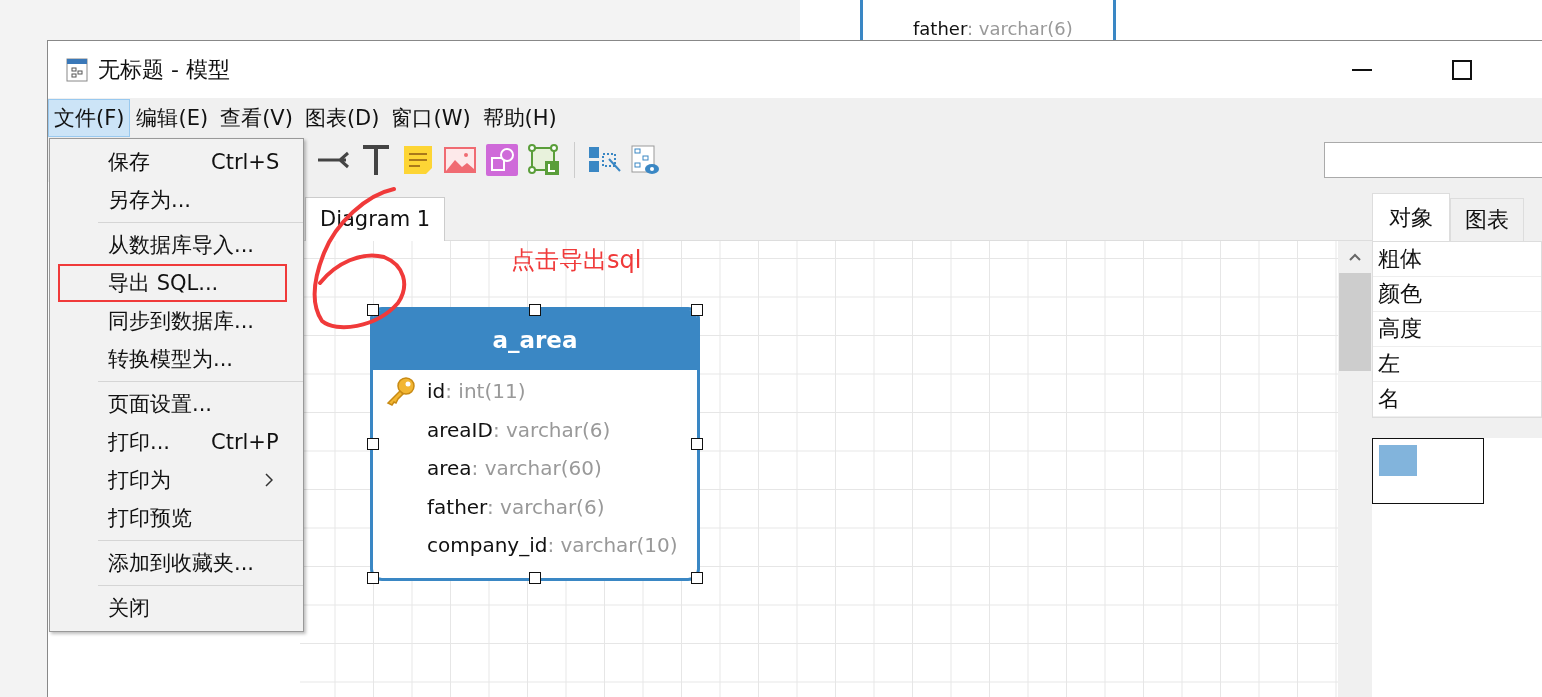  I want to click on property-name: 高度, so click(1457, 329).